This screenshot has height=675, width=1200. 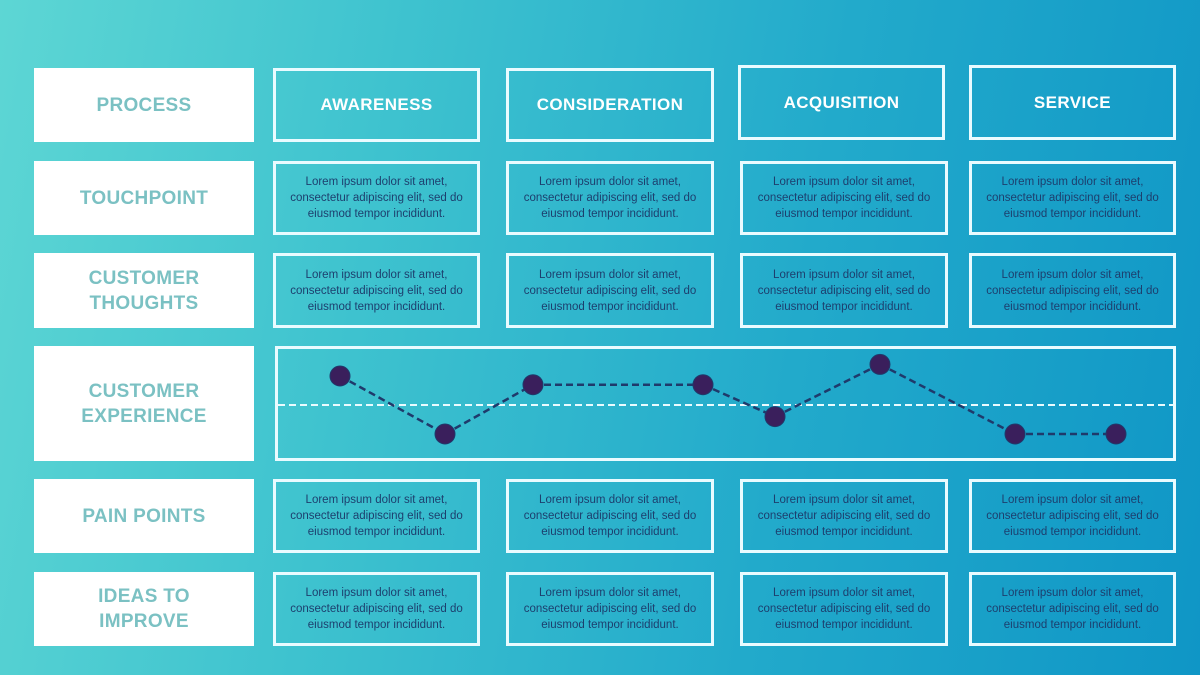 I want to click on customer-experience-chart, so click(x=725, y=403).